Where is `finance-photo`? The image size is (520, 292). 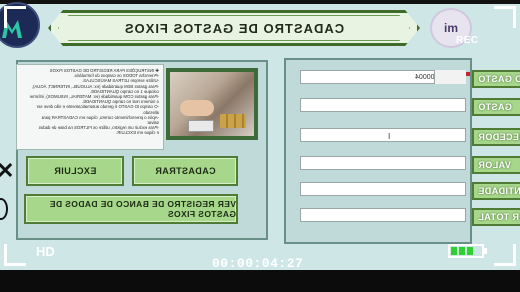
finance-photo is located at coordinates (212, 104).